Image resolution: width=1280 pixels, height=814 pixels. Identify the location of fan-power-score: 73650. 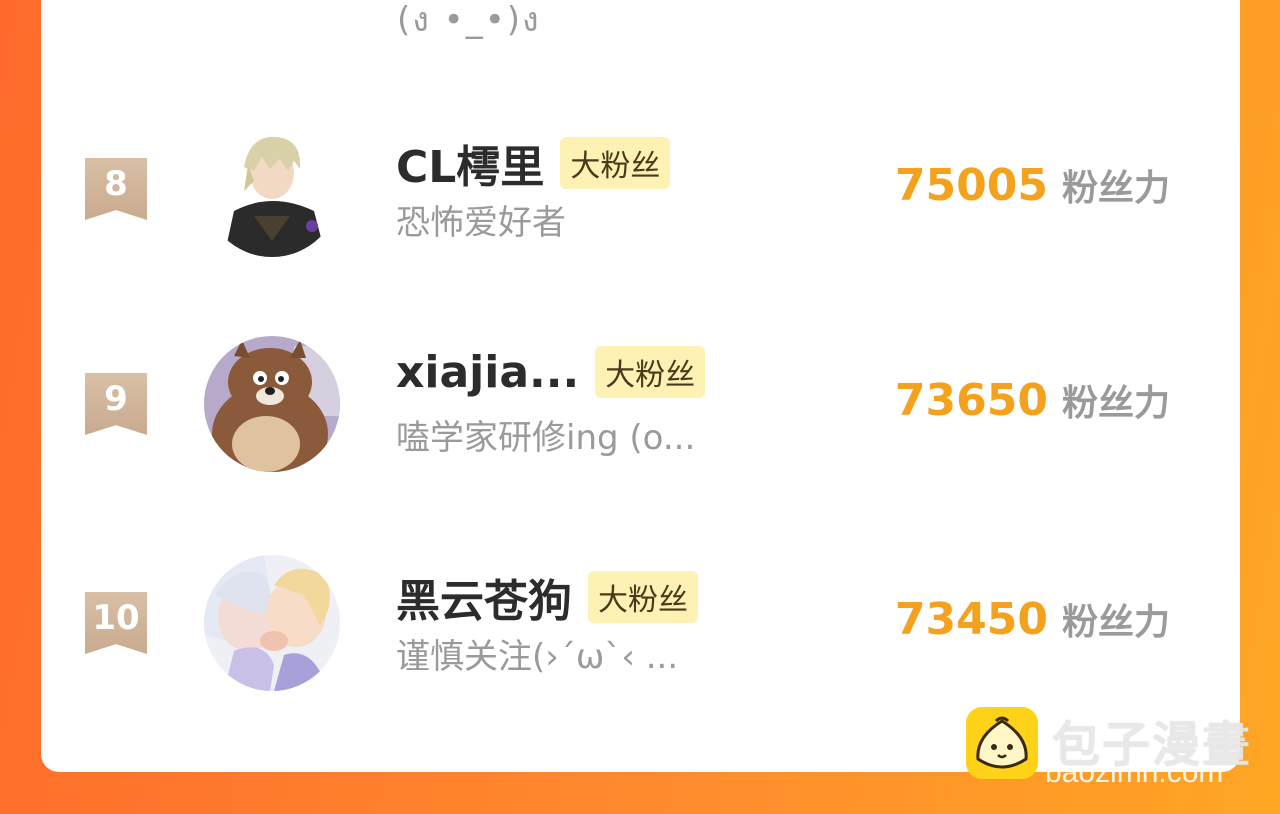
(971, 400).